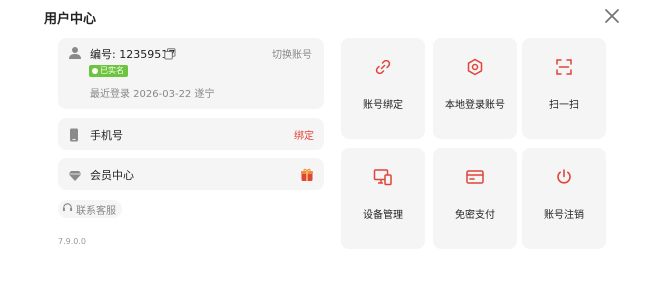 The width and height of the screenshot is (668, 300). I want to click on phone-icon, so click(74, 136).